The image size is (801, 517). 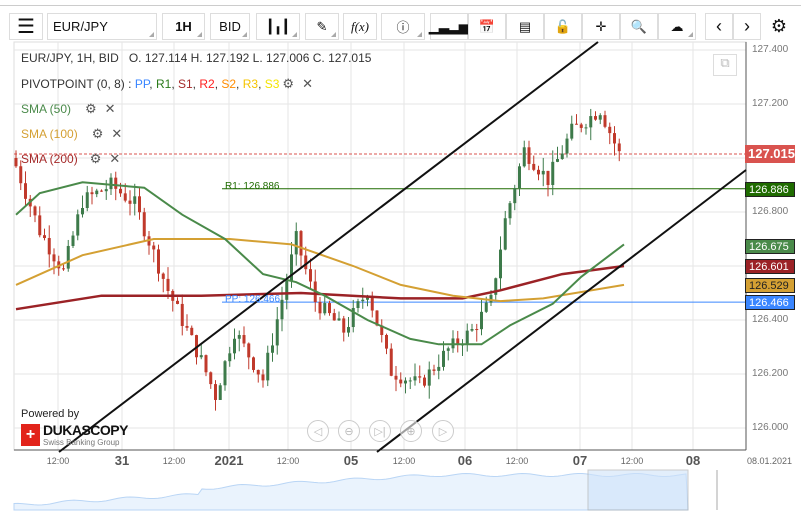 I want to click on pivot-item-s3: S3, so click(x=272, y=84).